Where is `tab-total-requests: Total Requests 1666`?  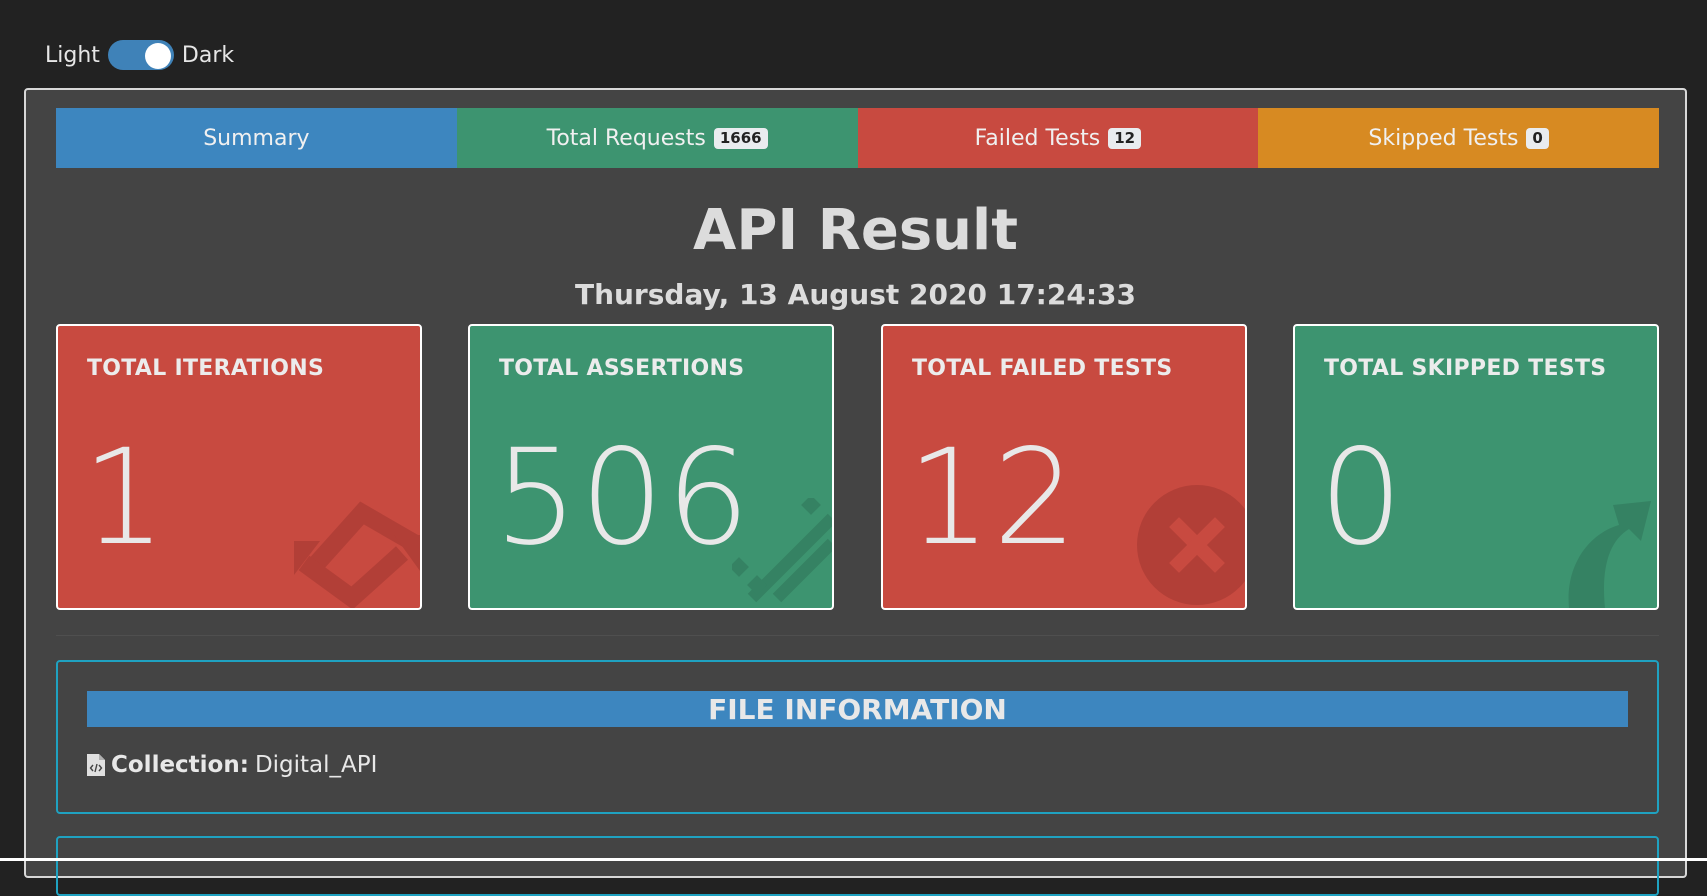
tab-total-requests: Total Requests 1666 is located at coordinates (657, 138).